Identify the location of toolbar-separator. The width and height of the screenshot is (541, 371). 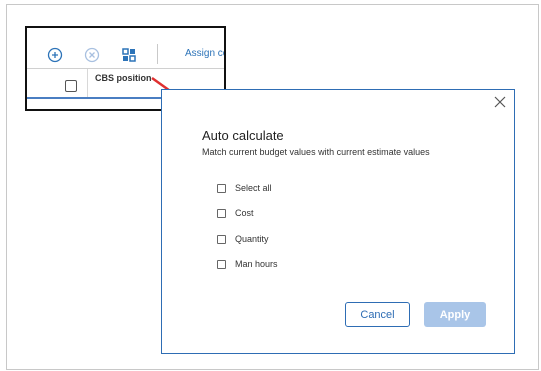
(157, 54).